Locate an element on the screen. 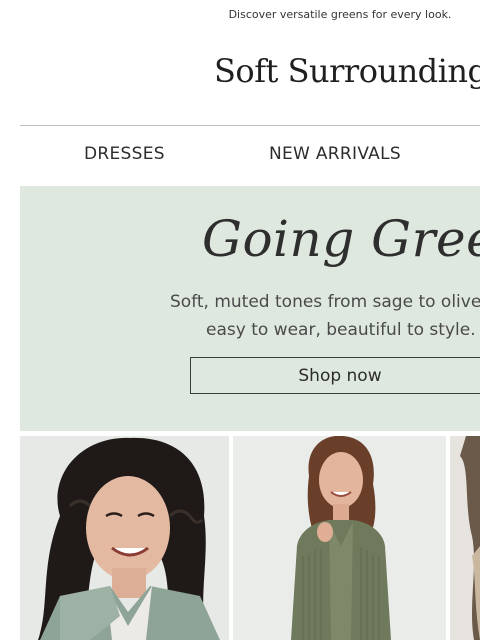 Image resolution: width=480 pixels, height=640 pixels. header-divider is located at coordinates (250, 125).